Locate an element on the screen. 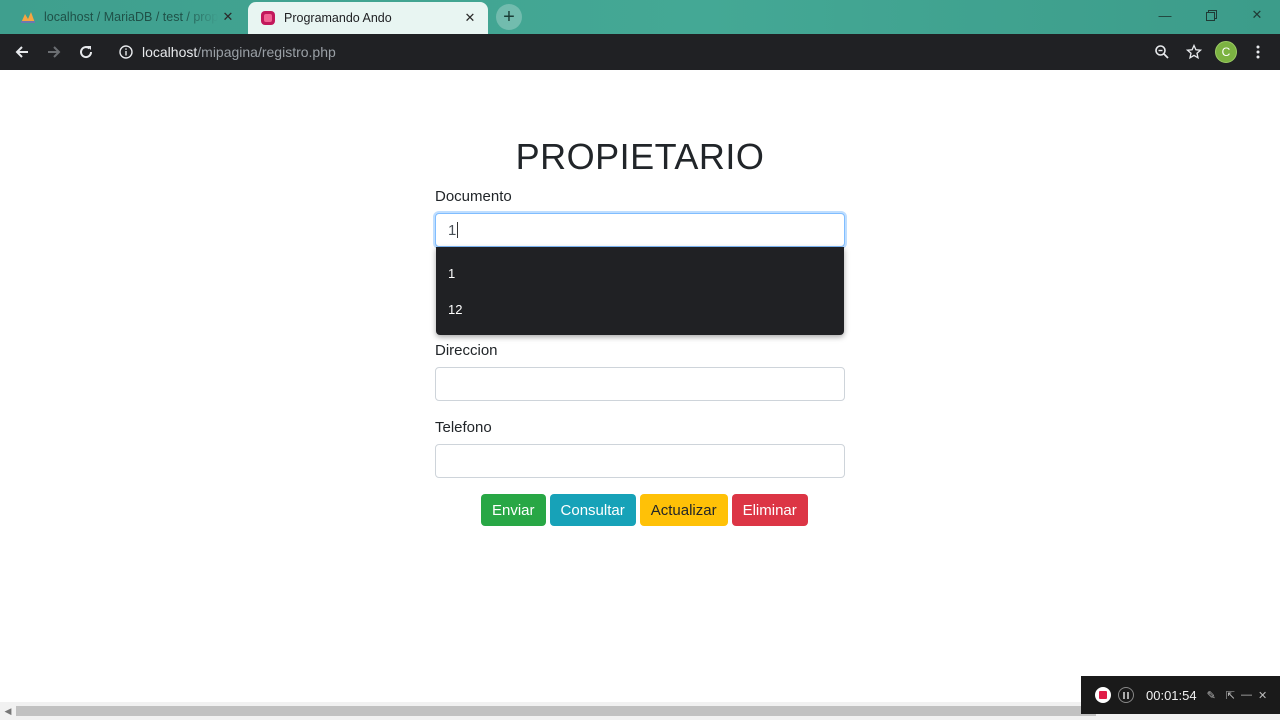 The image size is (1280, 720). tab-programando-ando: Programando Ando ✕ is located at coordinates (368, 18).